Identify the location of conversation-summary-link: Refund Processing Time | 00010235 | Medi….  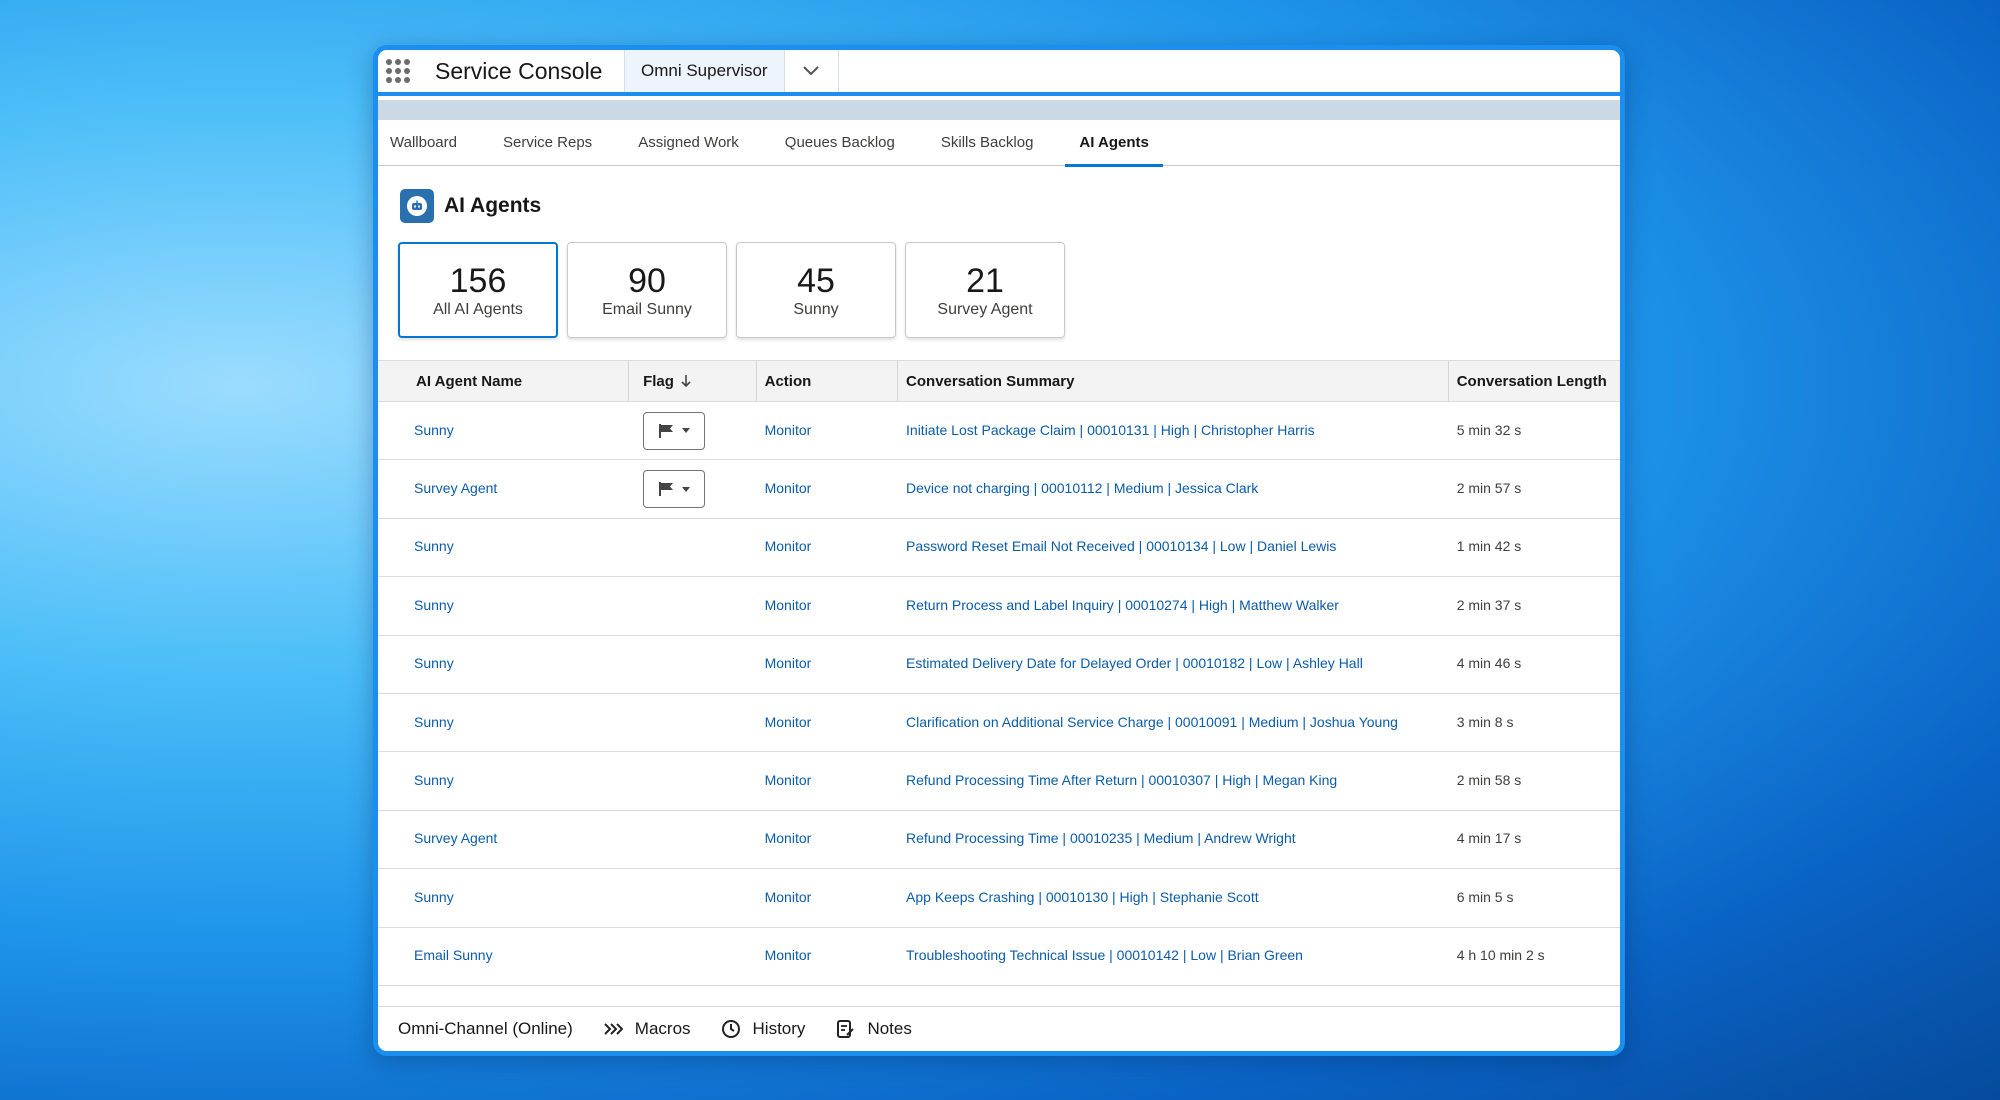
(1101, 838).